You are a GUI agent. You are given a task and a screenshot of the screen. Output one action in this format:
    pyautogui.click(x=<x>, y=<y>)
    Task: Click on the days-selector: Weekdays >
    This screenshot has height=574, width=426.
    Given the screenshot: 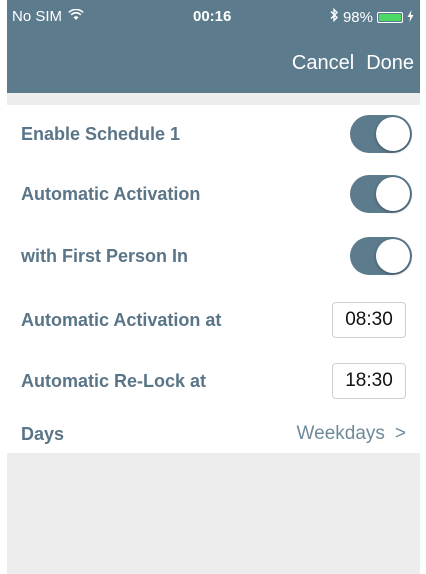 What is the action you would take?
    pyautogui.click(x=351, y=434)
    